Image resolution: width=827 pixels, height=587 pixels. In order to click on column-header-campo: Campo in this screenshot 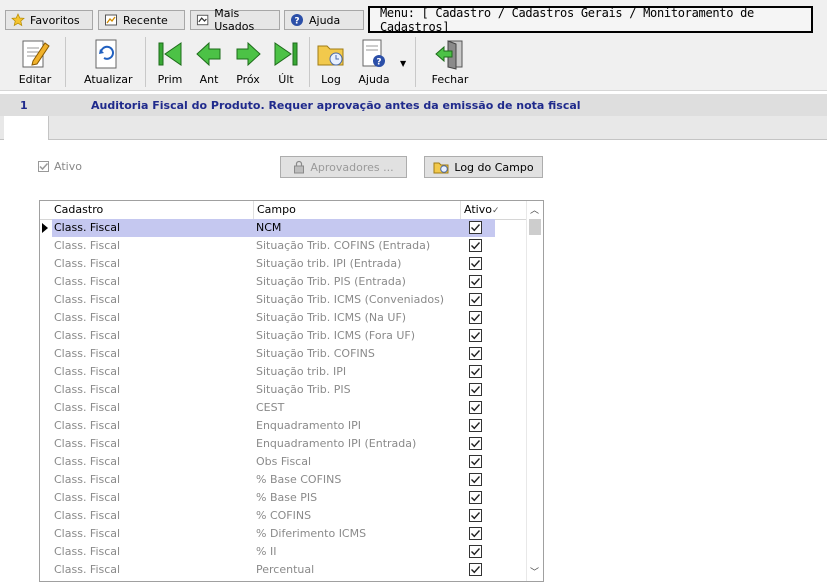, I will do `click(356, 210)`.